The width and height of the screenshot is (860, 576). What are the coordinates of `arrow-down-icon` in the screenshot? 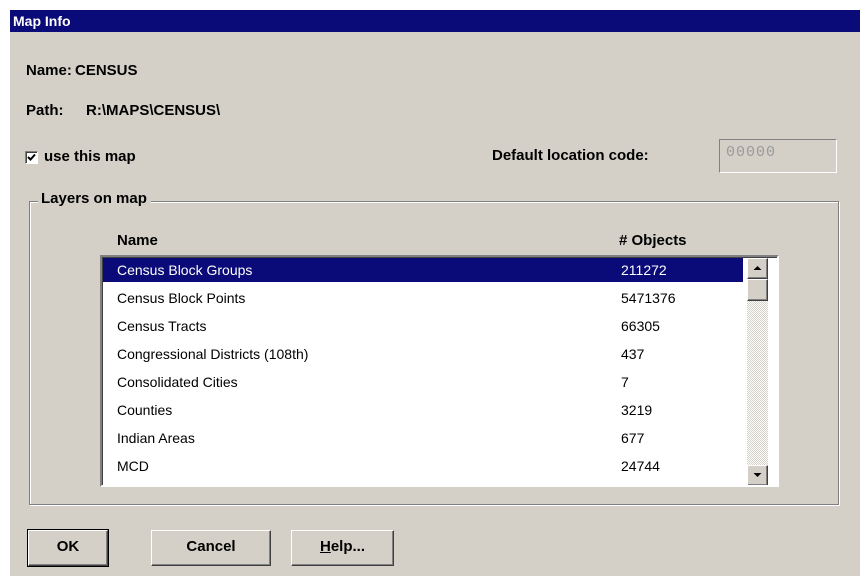 It's located at (757, 475).